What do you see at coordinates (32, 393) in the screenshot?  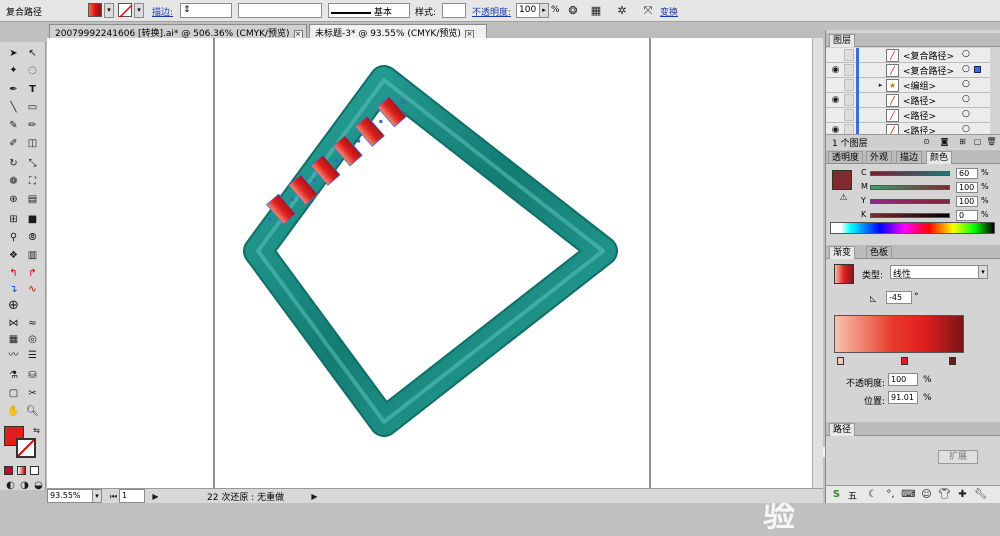 I see `knife-tool-icon: ✂` at bounding box center [32, 393].